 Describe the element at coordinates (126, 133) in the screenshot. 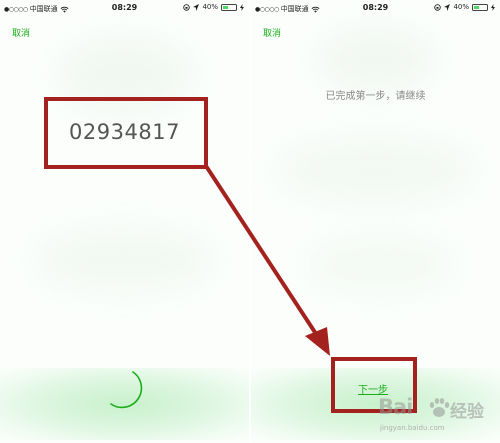

I see `code-highlight-box` at that location.